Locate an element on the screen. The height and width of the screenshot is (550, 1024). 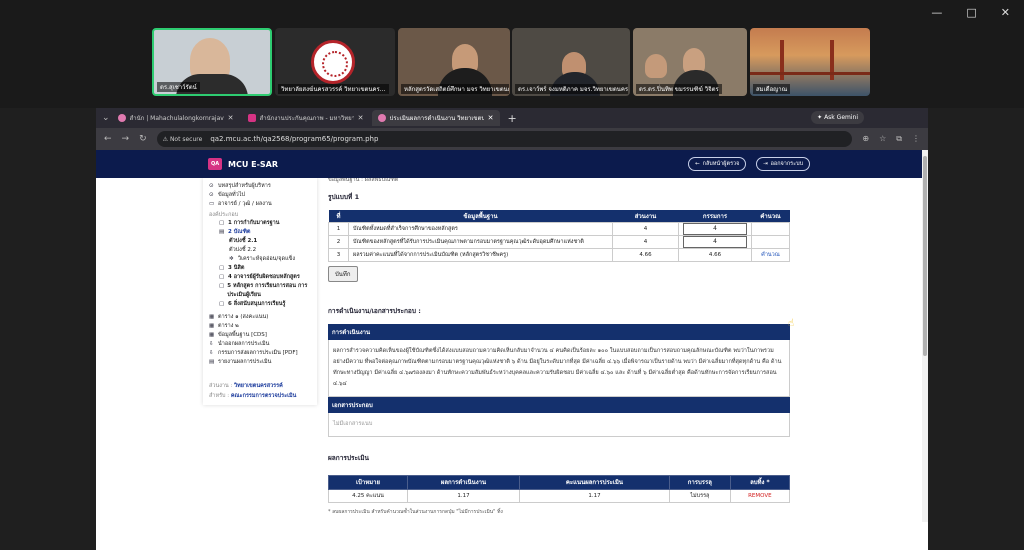
calculate-link: คำนวณ is located at coordinates (770, 254).